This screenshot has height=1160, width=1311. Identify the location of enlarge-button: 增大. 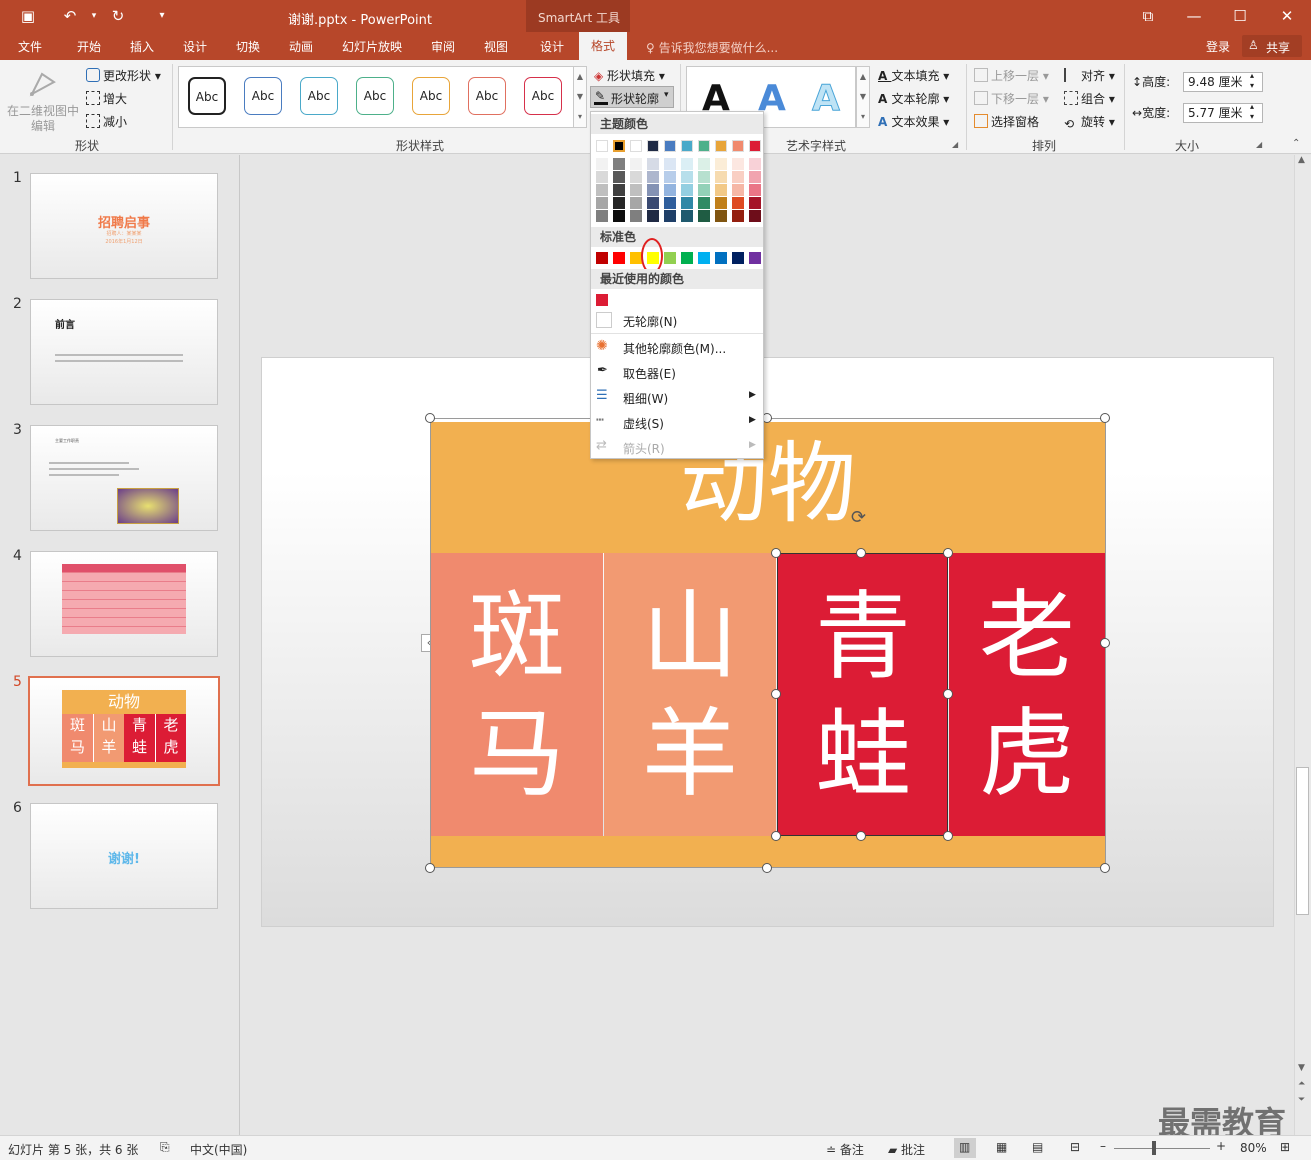
(106, 98).